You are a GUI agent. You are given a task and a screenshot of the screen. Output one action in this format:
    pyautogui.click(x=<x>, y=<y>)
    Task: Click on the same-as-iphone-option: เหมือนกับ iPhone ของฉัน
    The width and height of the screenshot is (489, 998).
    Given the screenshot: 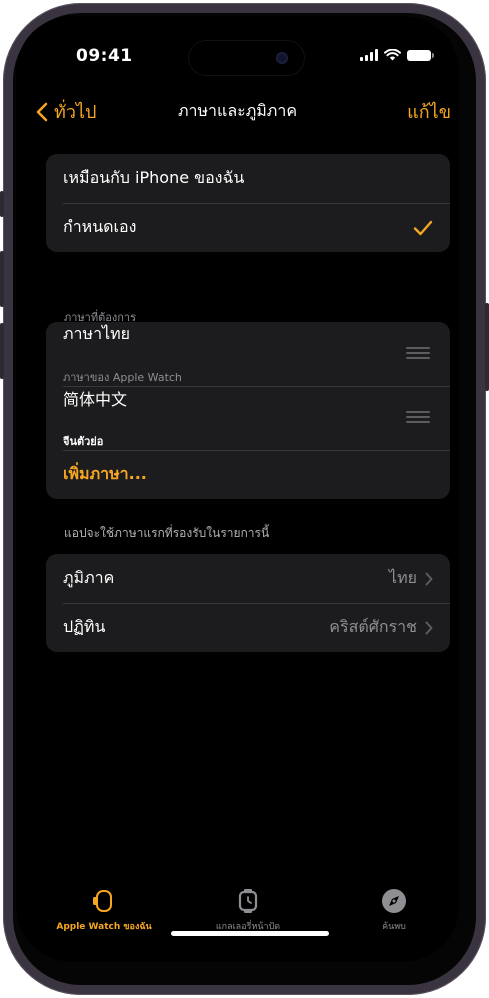 What is the action you would take?
    pyautogui.click(x=248, y=178)
    